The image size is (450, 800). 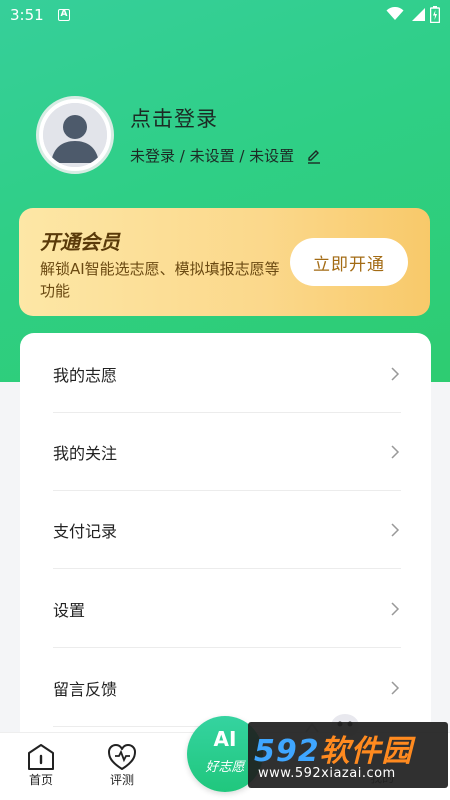 I want to click on notification-a-icon: A, so click(x=64, y=15).